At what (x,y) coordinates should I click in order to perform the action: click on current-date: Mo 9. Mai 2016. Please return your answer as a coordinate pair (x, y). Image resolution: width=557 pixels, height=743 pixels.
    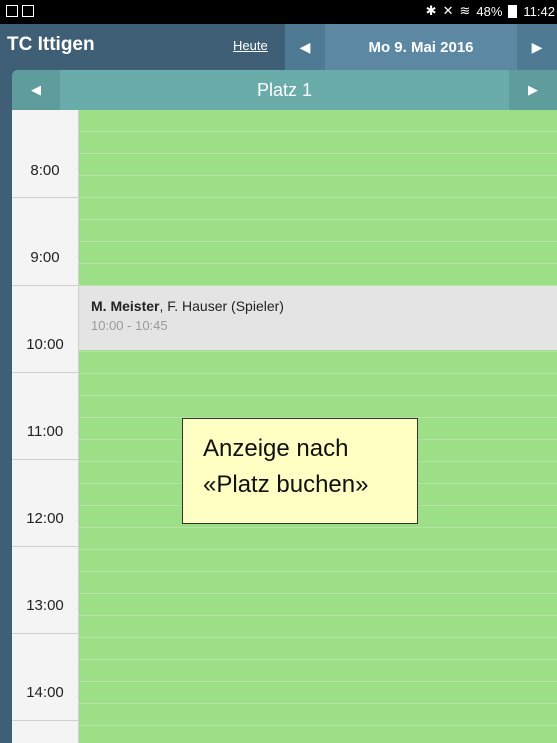
    Looking at the image, I should click on (421, 47).